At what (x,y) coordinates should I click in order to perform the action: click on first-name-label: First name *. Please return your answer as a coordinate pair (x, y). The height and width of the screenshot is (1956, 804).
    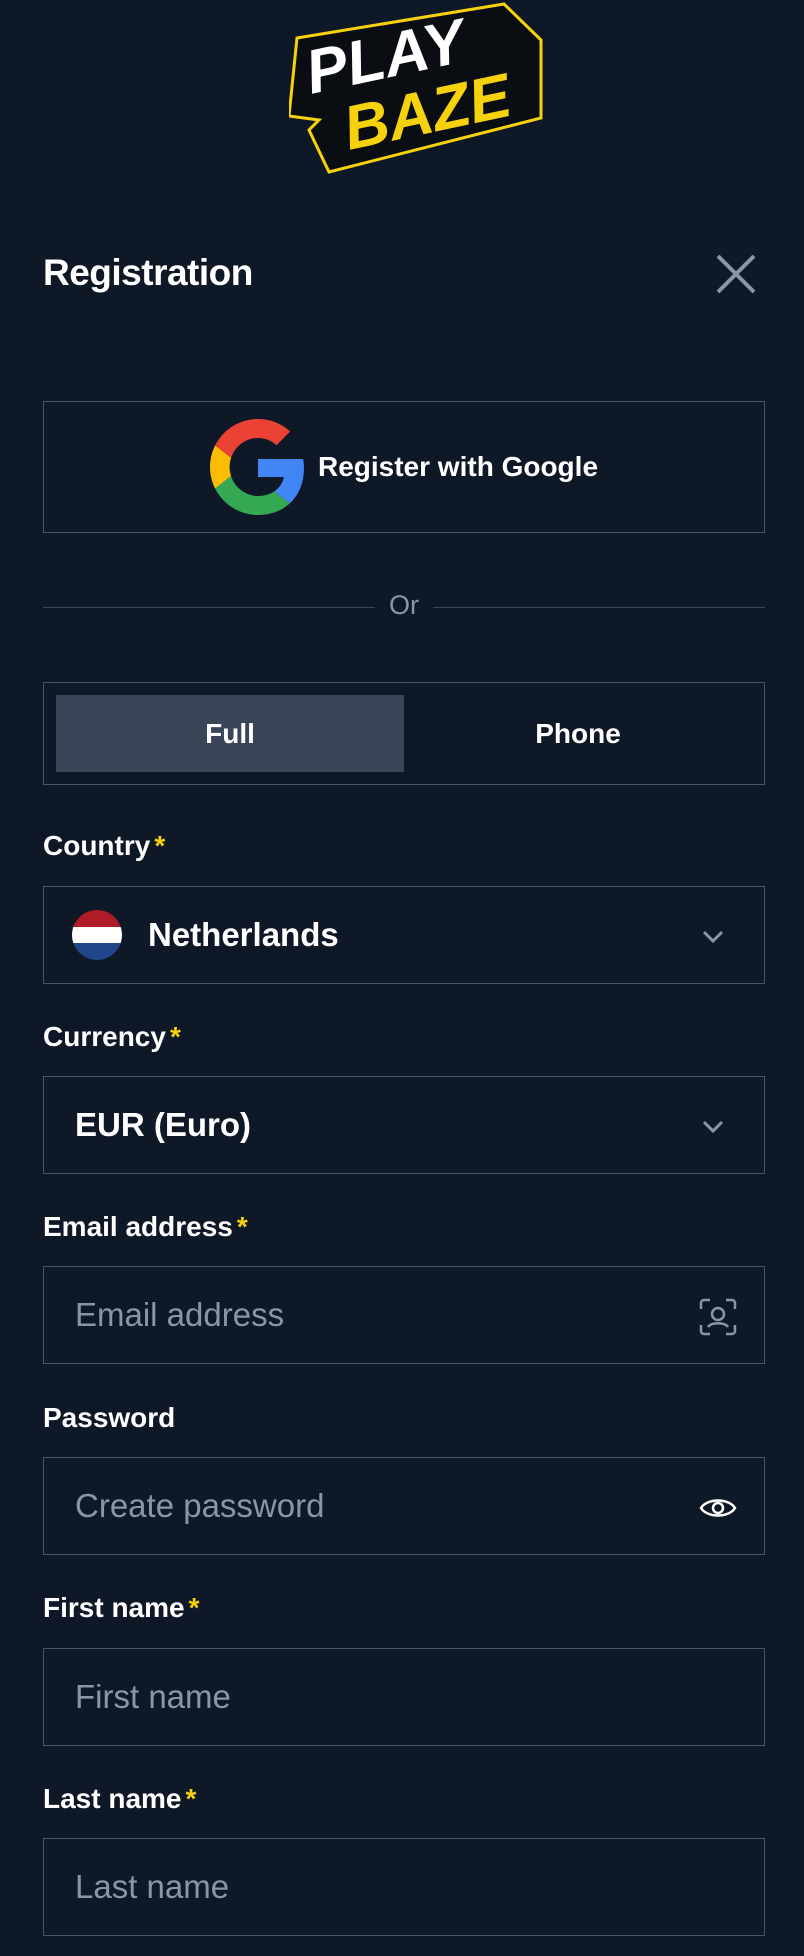
    Looking at the image, I should click on (121, 1608).